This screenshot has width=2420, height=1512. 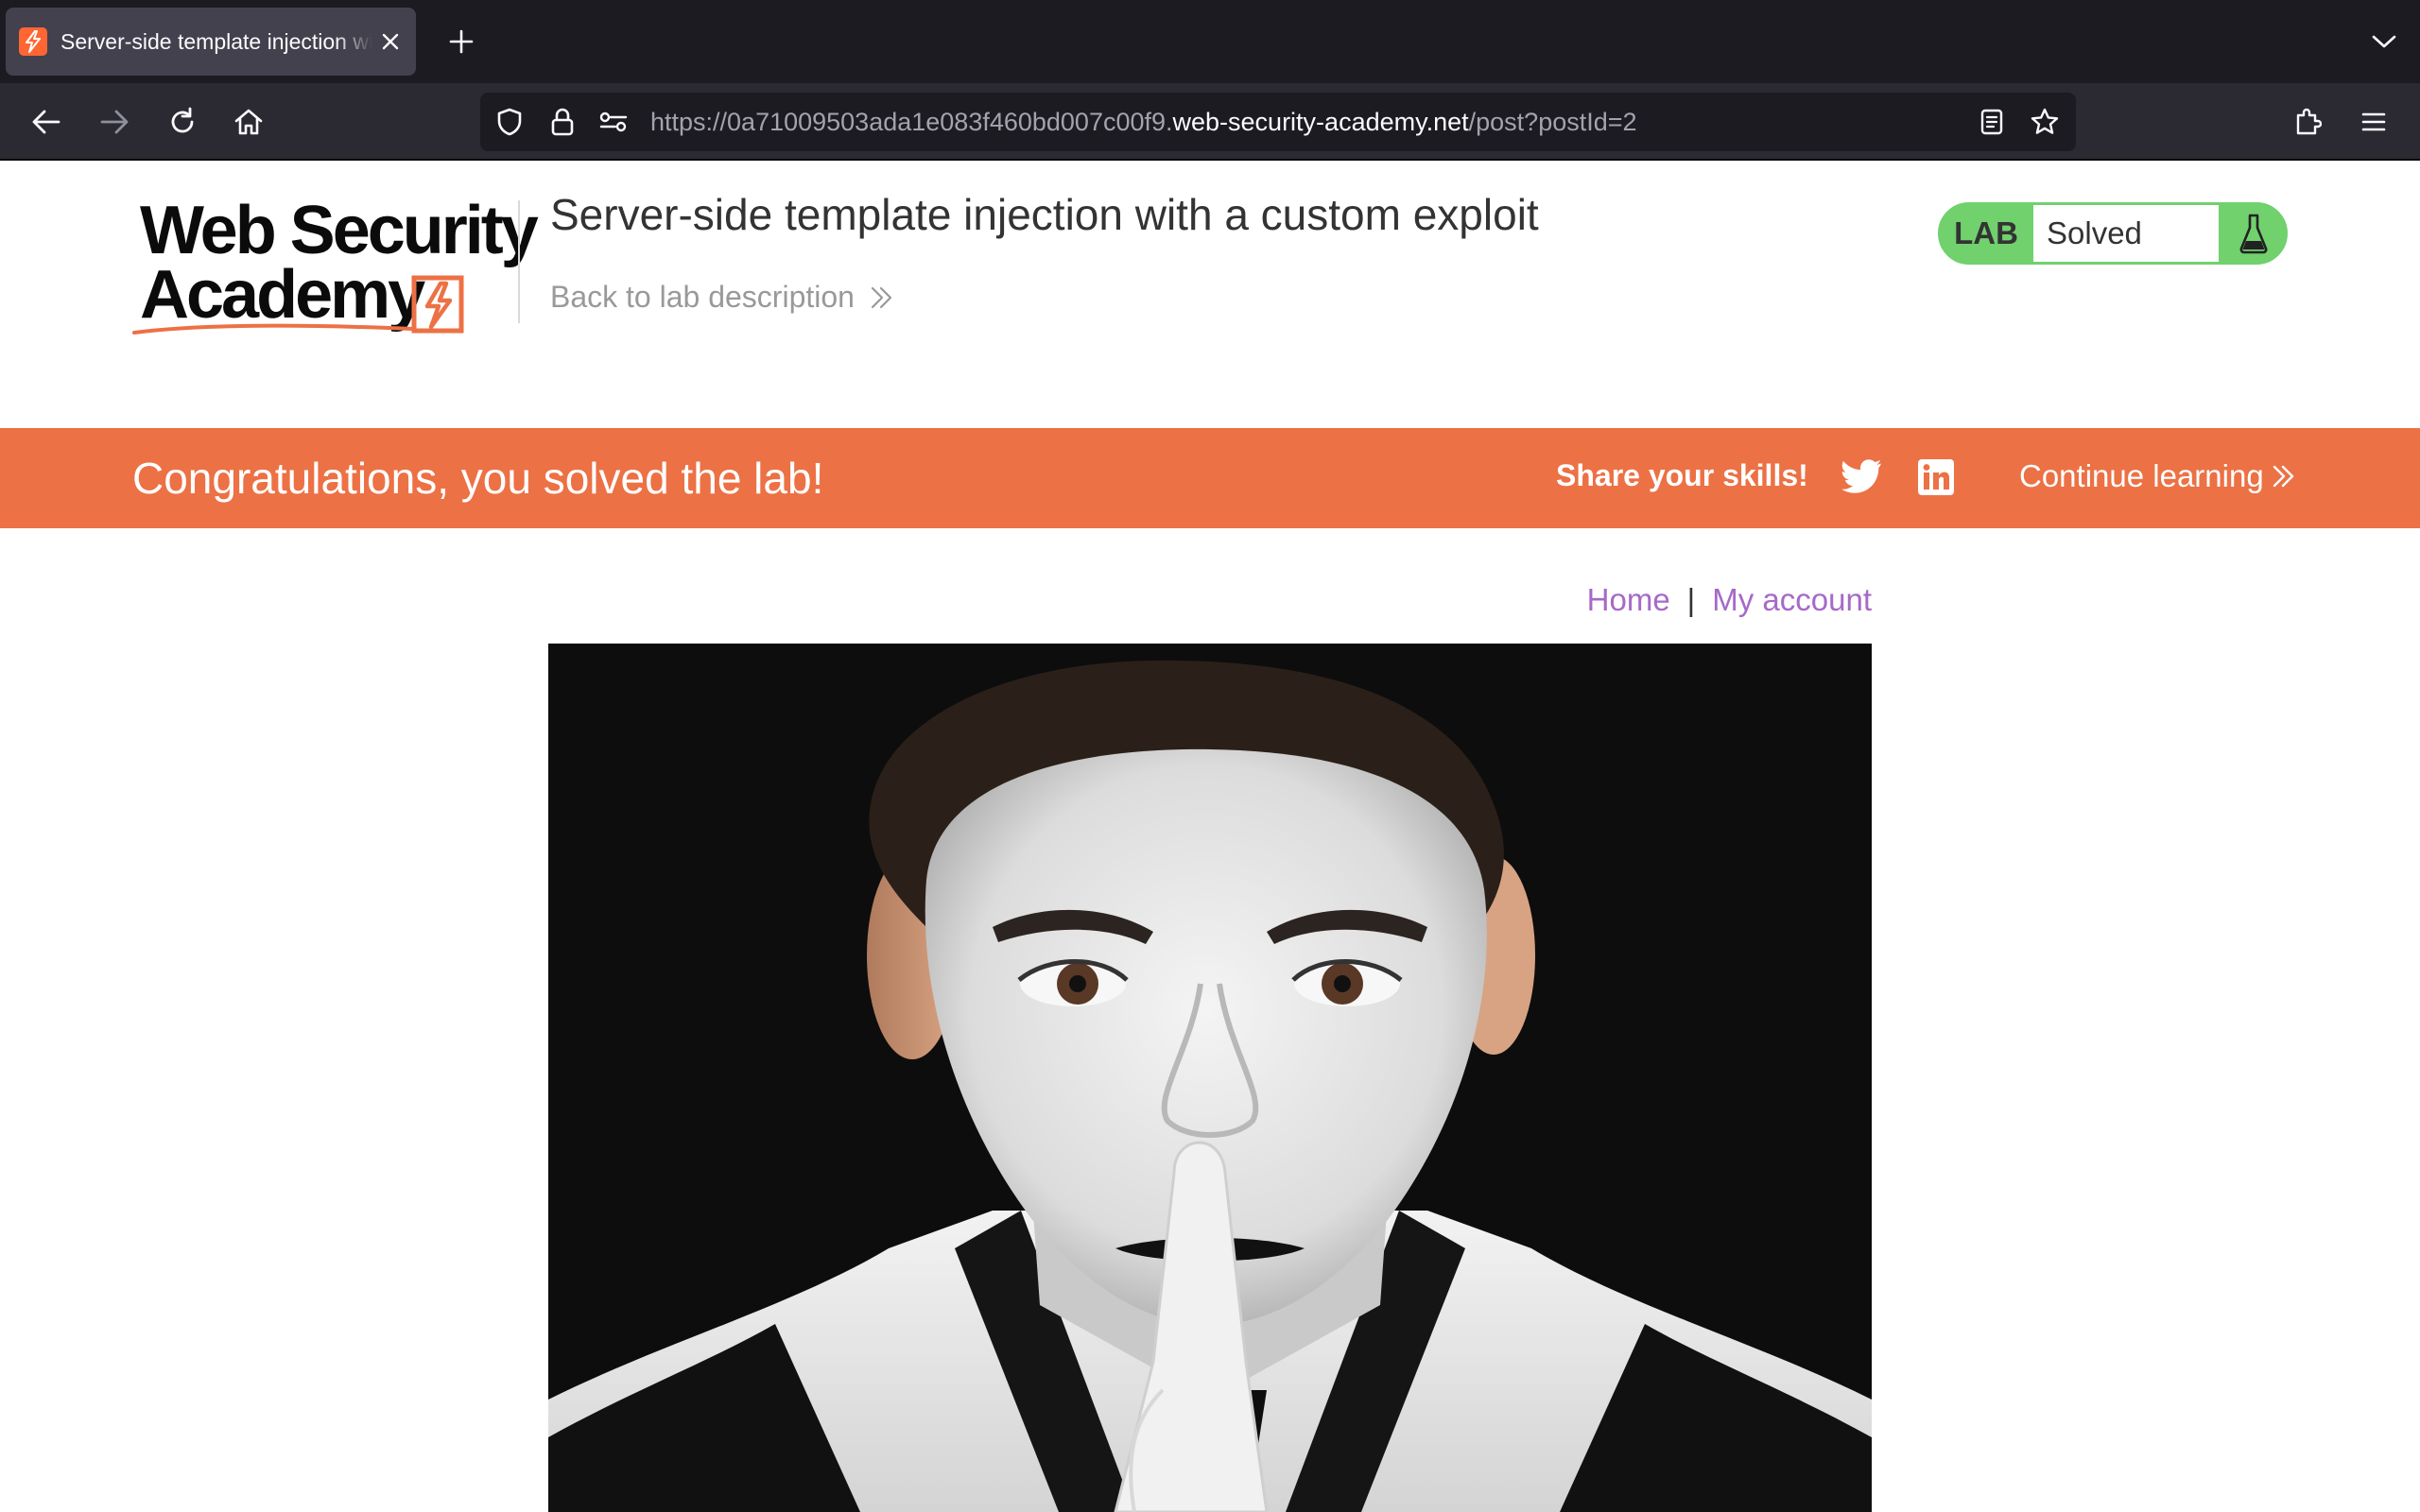 I want to click on permissions-icon, so click(x=614, y=122).